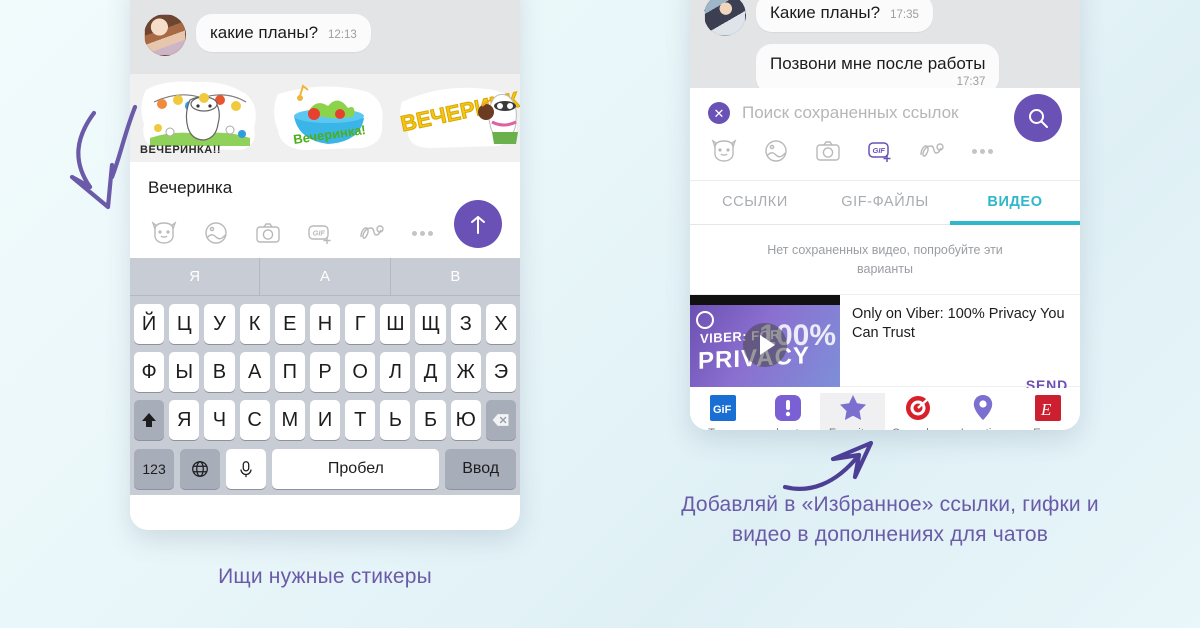 Image resolution: width=1200 pixels, height=628 pixels. Describe the element at coordinates (219, 372) in the screenshot. I see `key: В` at that location.